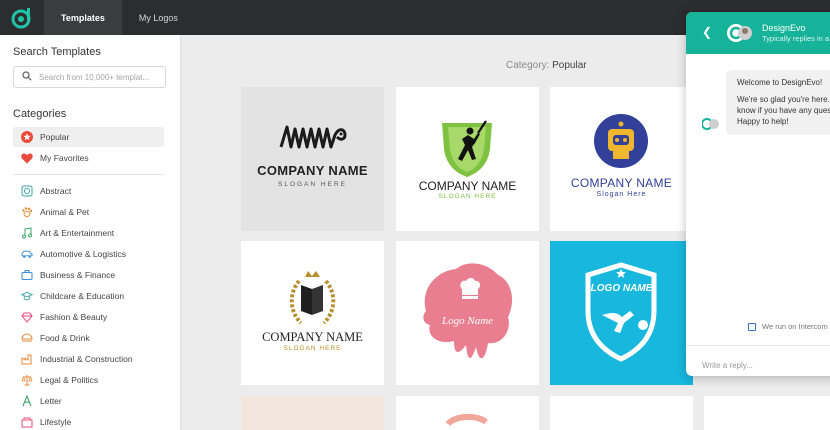  I want to click on chat-reply-time: Typically replies in a, so click(796, 38).